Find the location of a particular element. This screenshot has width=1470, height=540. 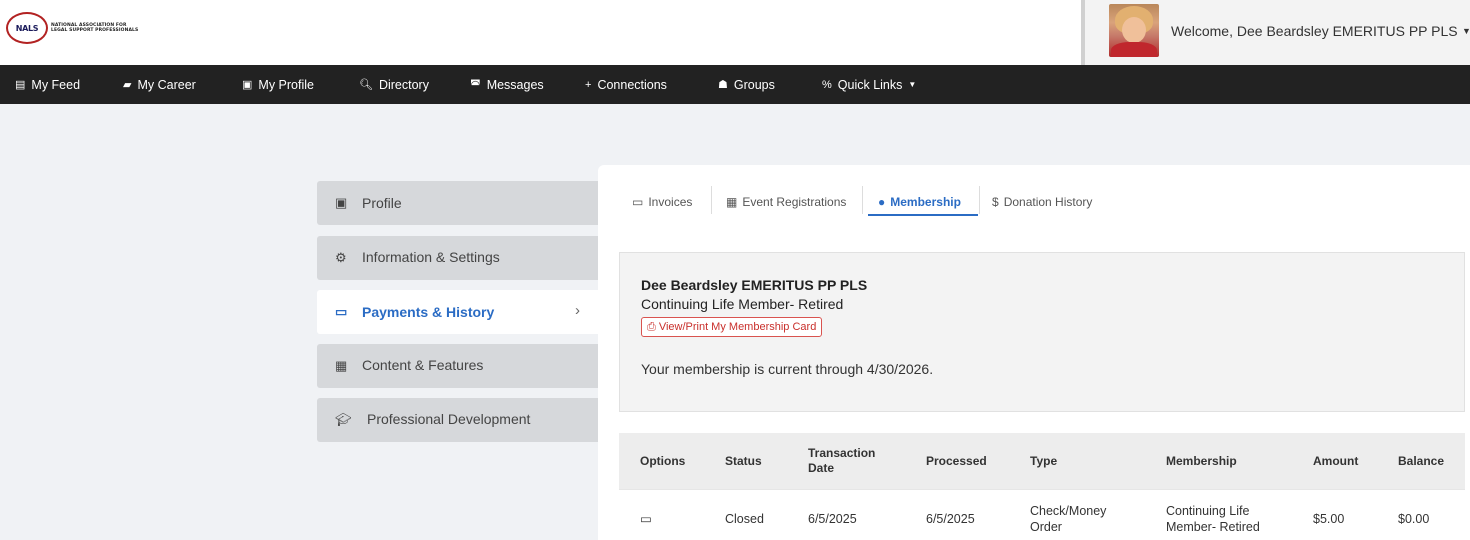

col-amount: Amount is located at coordinates (1336, 460).